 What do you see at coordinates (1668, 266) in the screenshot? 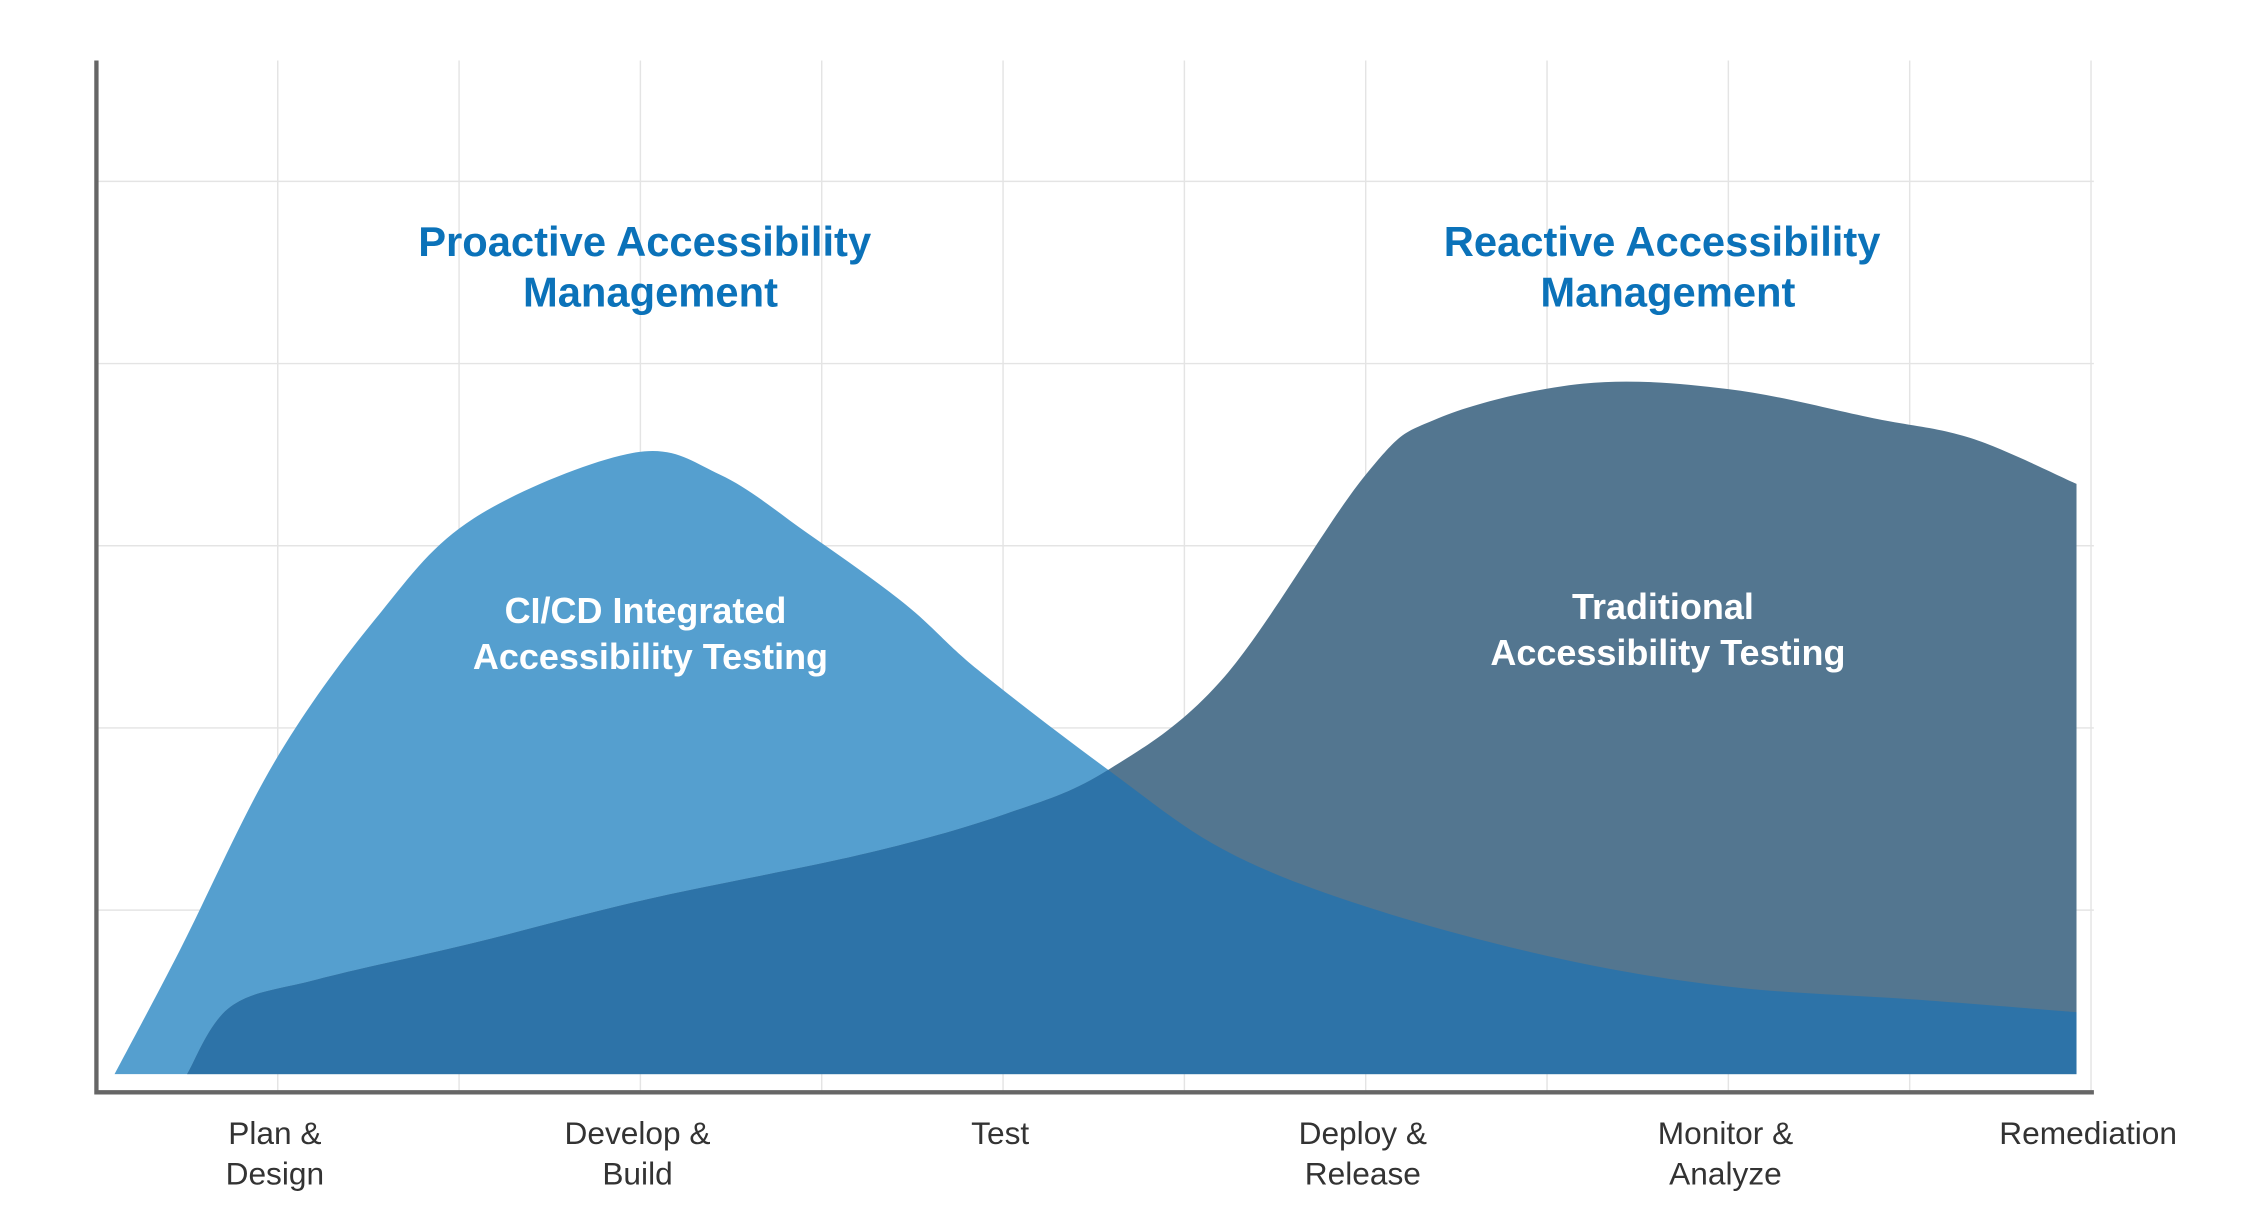
I see `annotation-reactive: Reactive Accessibility Management` at bounding box center [1668, 266].